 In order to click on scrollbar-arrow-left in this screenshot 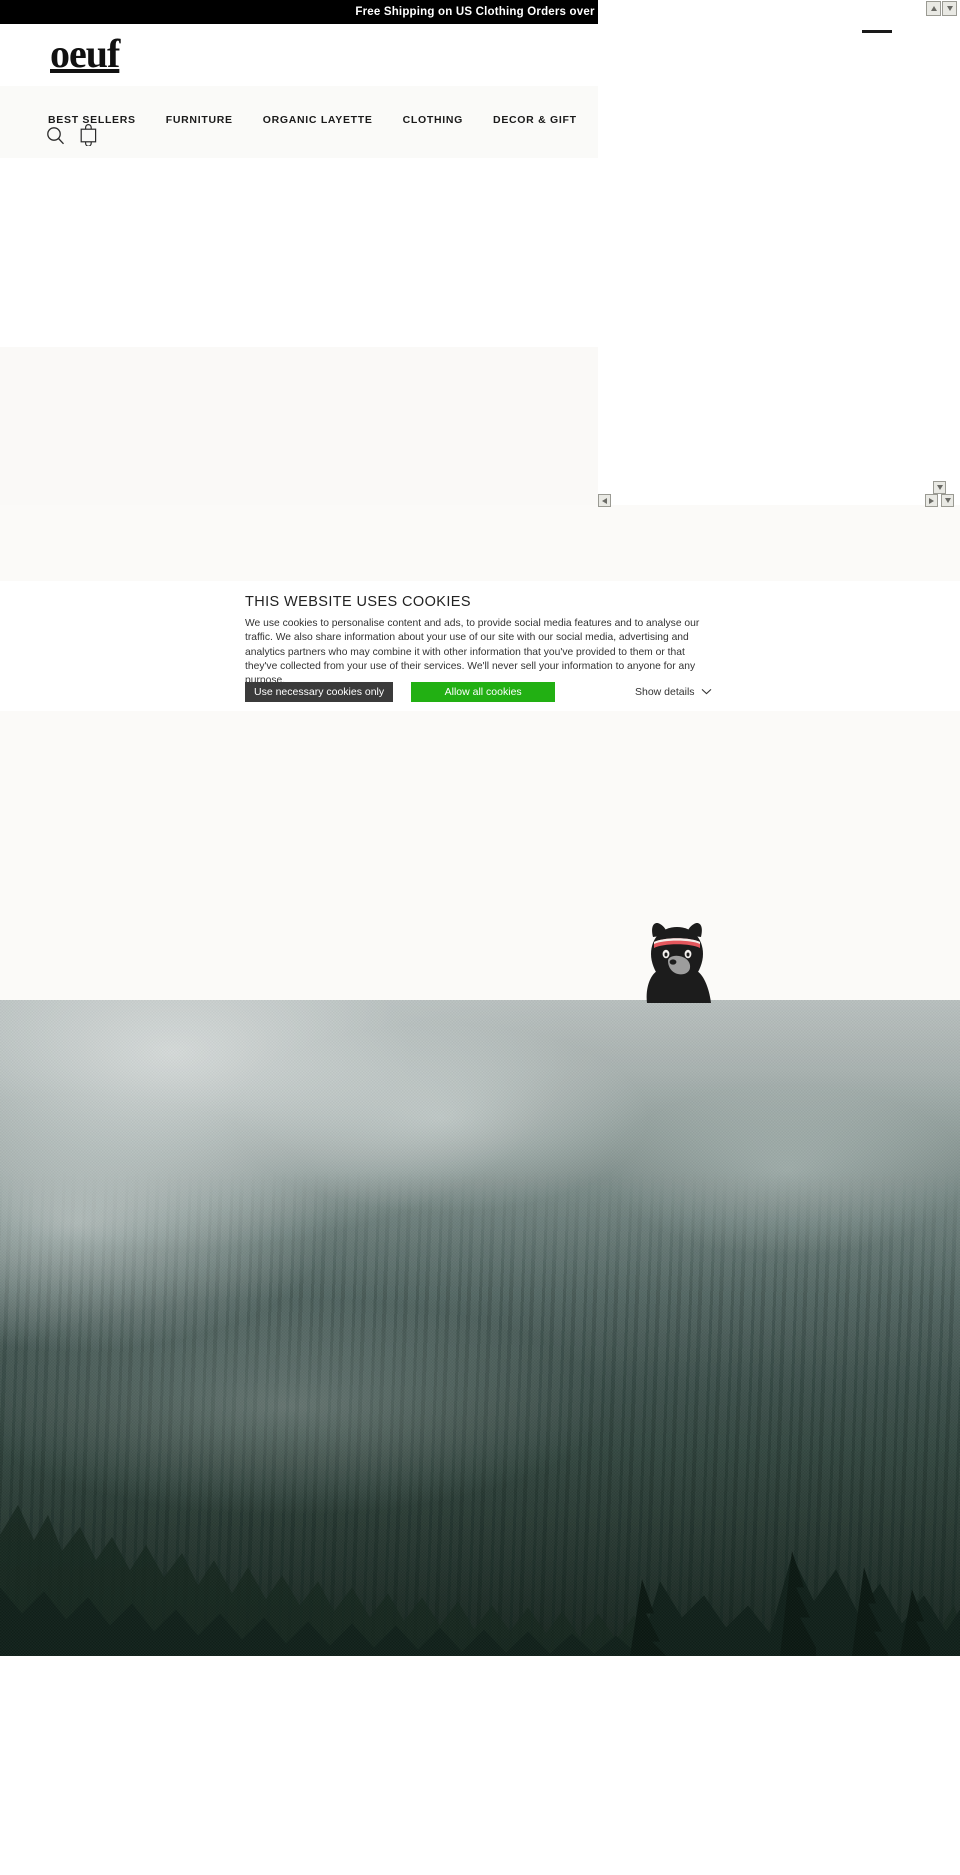, I will do `click(604, 500)`.